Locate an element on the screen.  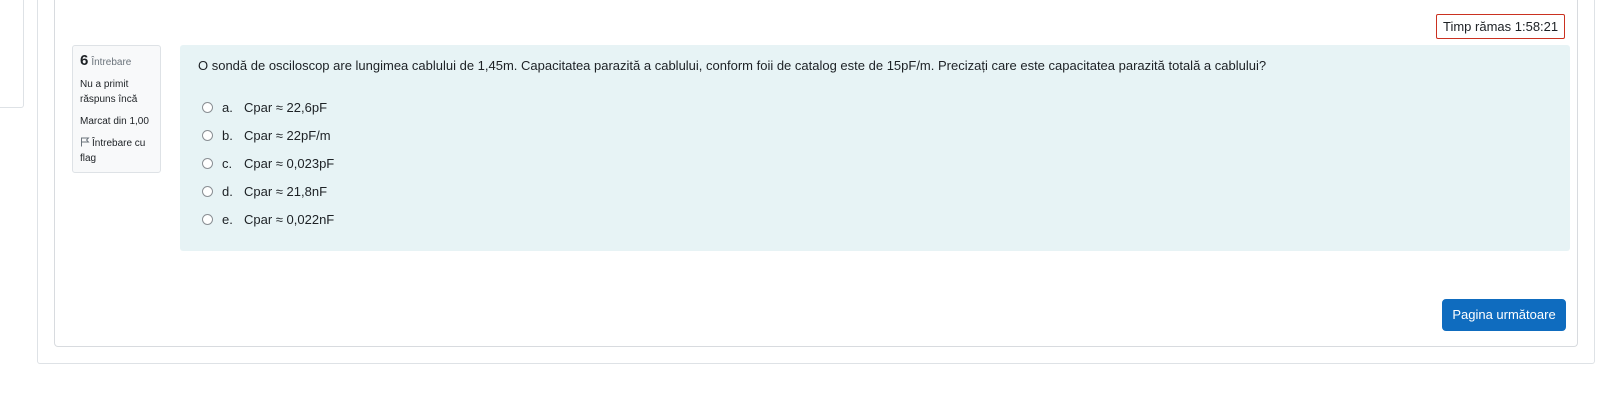
question-number: 6 is located at coordinates (84, 60).